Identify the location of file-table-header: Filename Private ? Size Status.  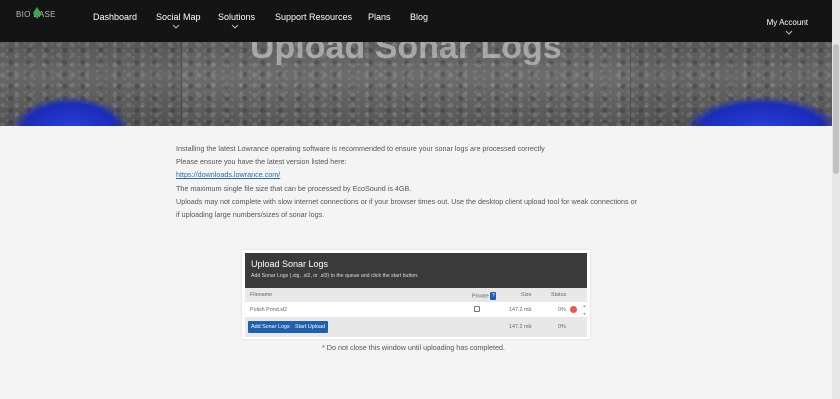
(416, 295).